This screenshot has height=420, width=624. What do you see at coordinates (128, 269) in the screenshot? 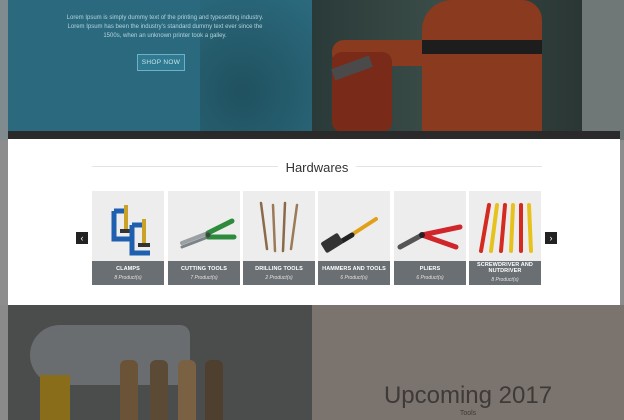
I see `category-name: CLAMPS` at bounding box center [128, 269].